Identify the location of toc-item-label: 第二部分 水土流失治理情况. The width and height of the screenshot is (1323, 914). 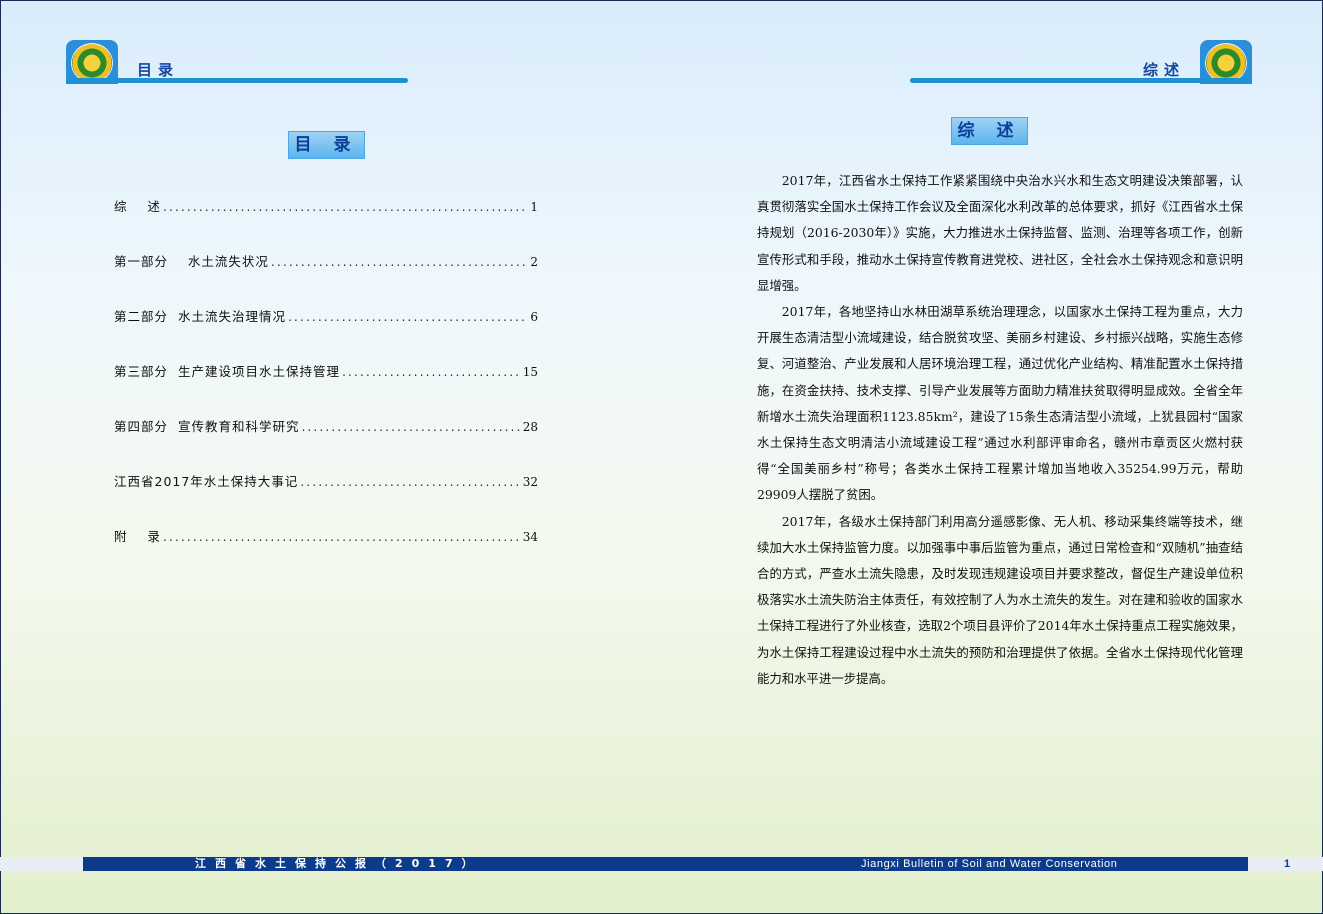
(200, 316).